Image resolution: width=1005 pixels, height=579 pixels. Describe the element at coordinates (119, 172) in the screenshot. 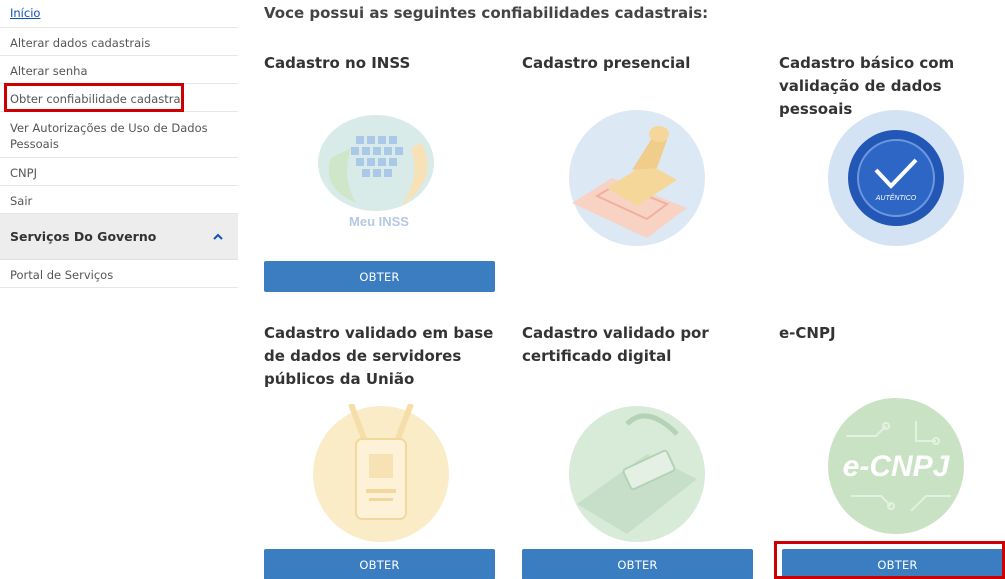

I see `sidebar-item-cnpj: CNPJ` at that location.